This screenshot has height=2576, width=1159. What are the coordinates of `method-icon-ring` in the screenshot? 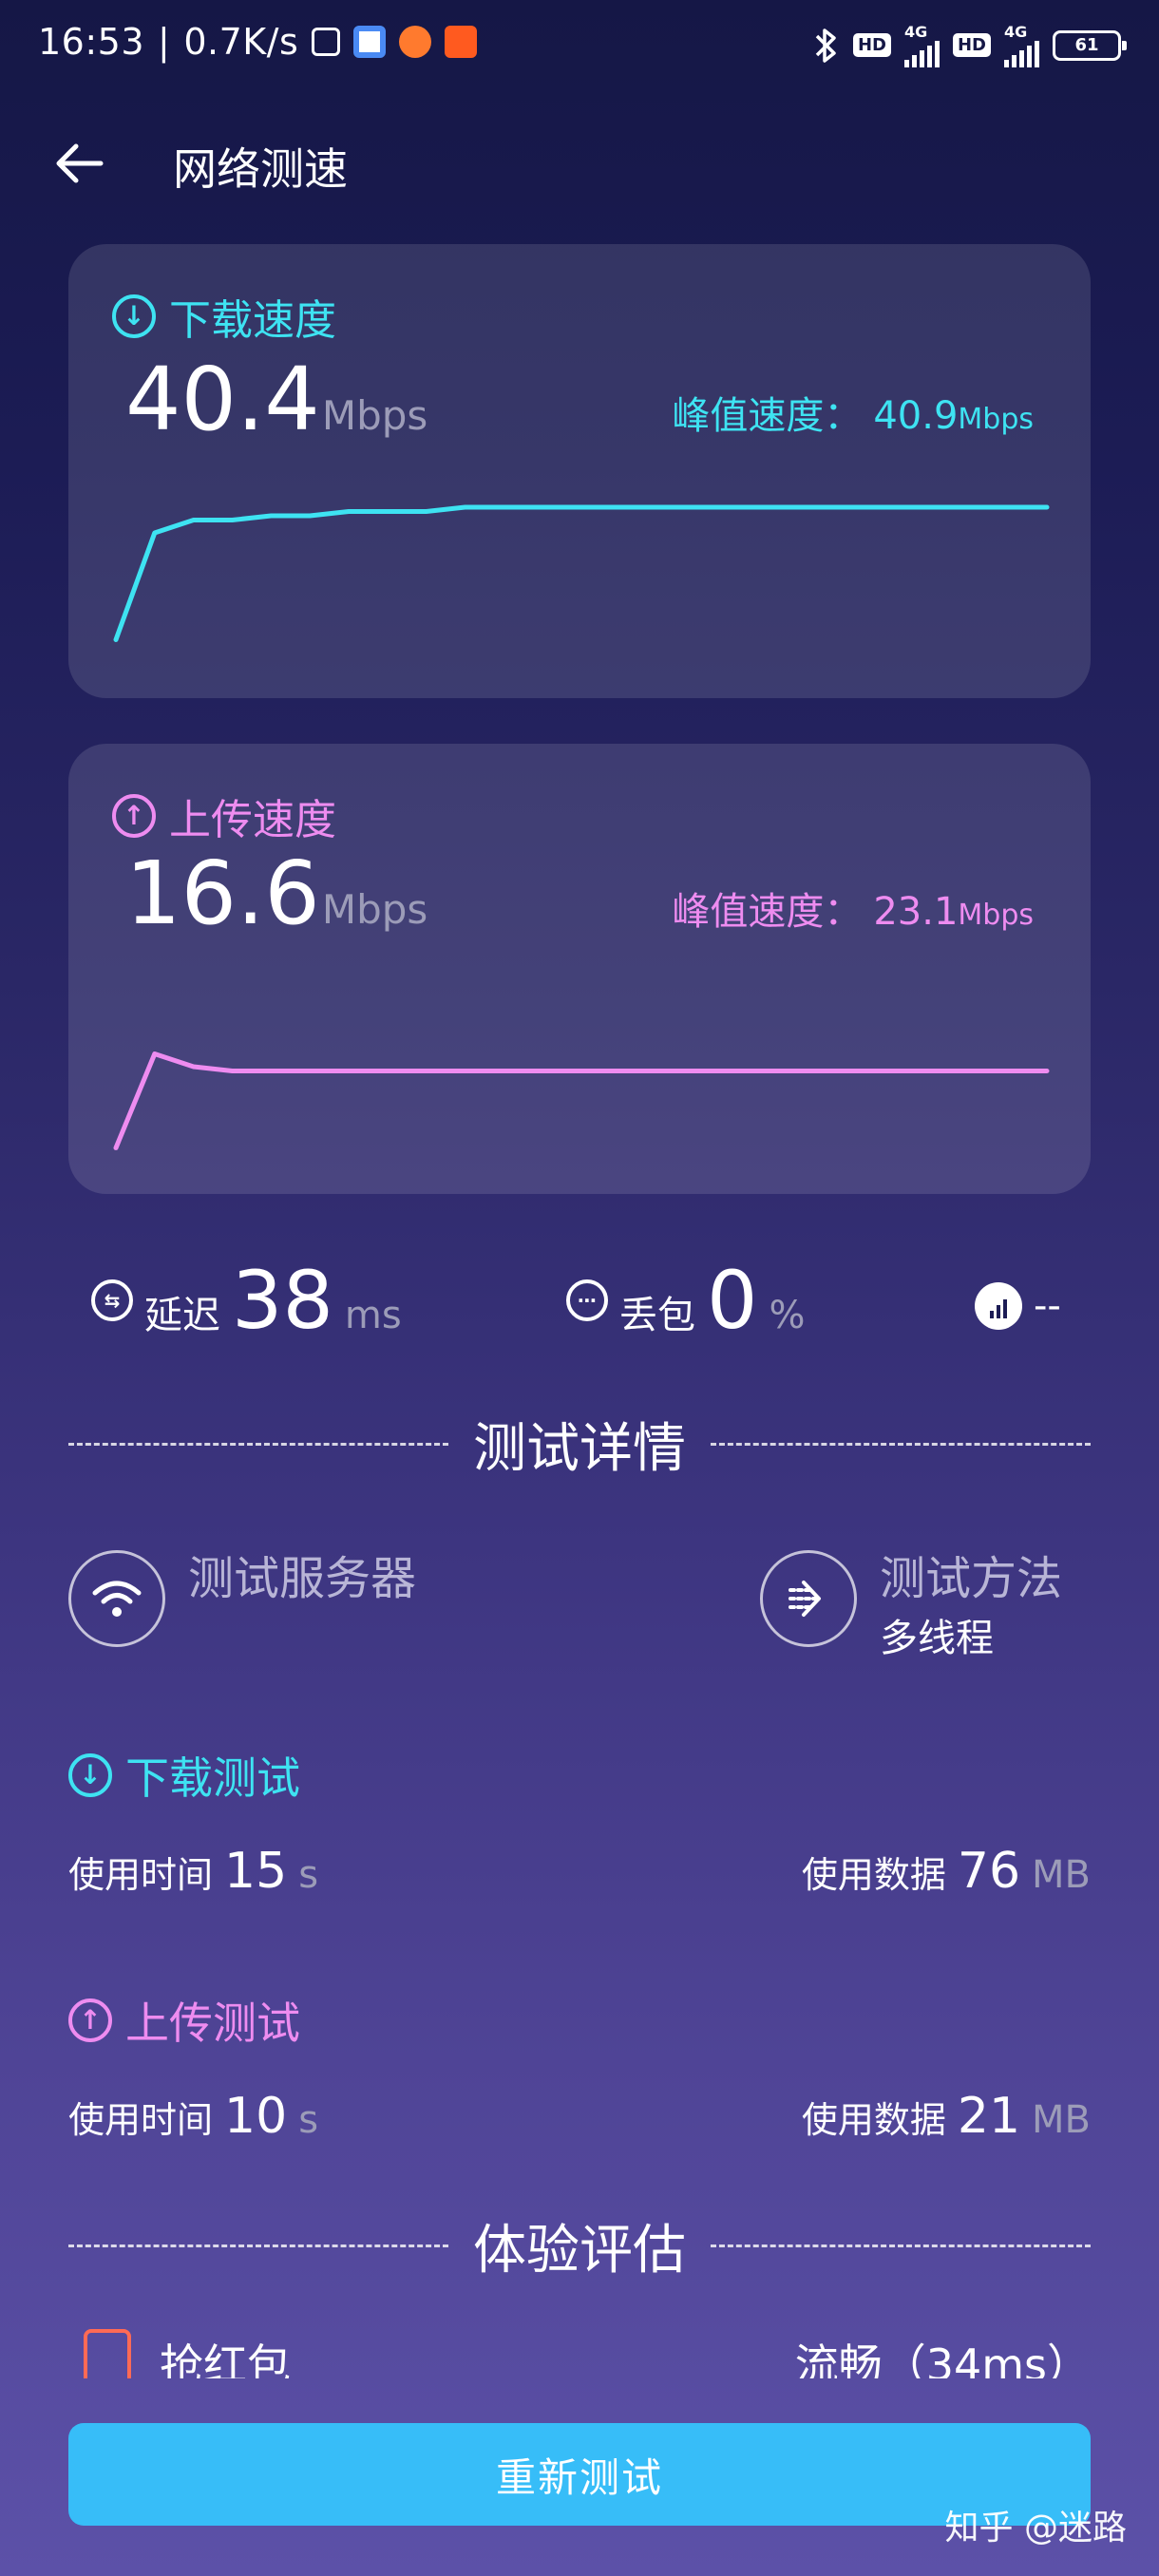 It's located at (808, 1598).